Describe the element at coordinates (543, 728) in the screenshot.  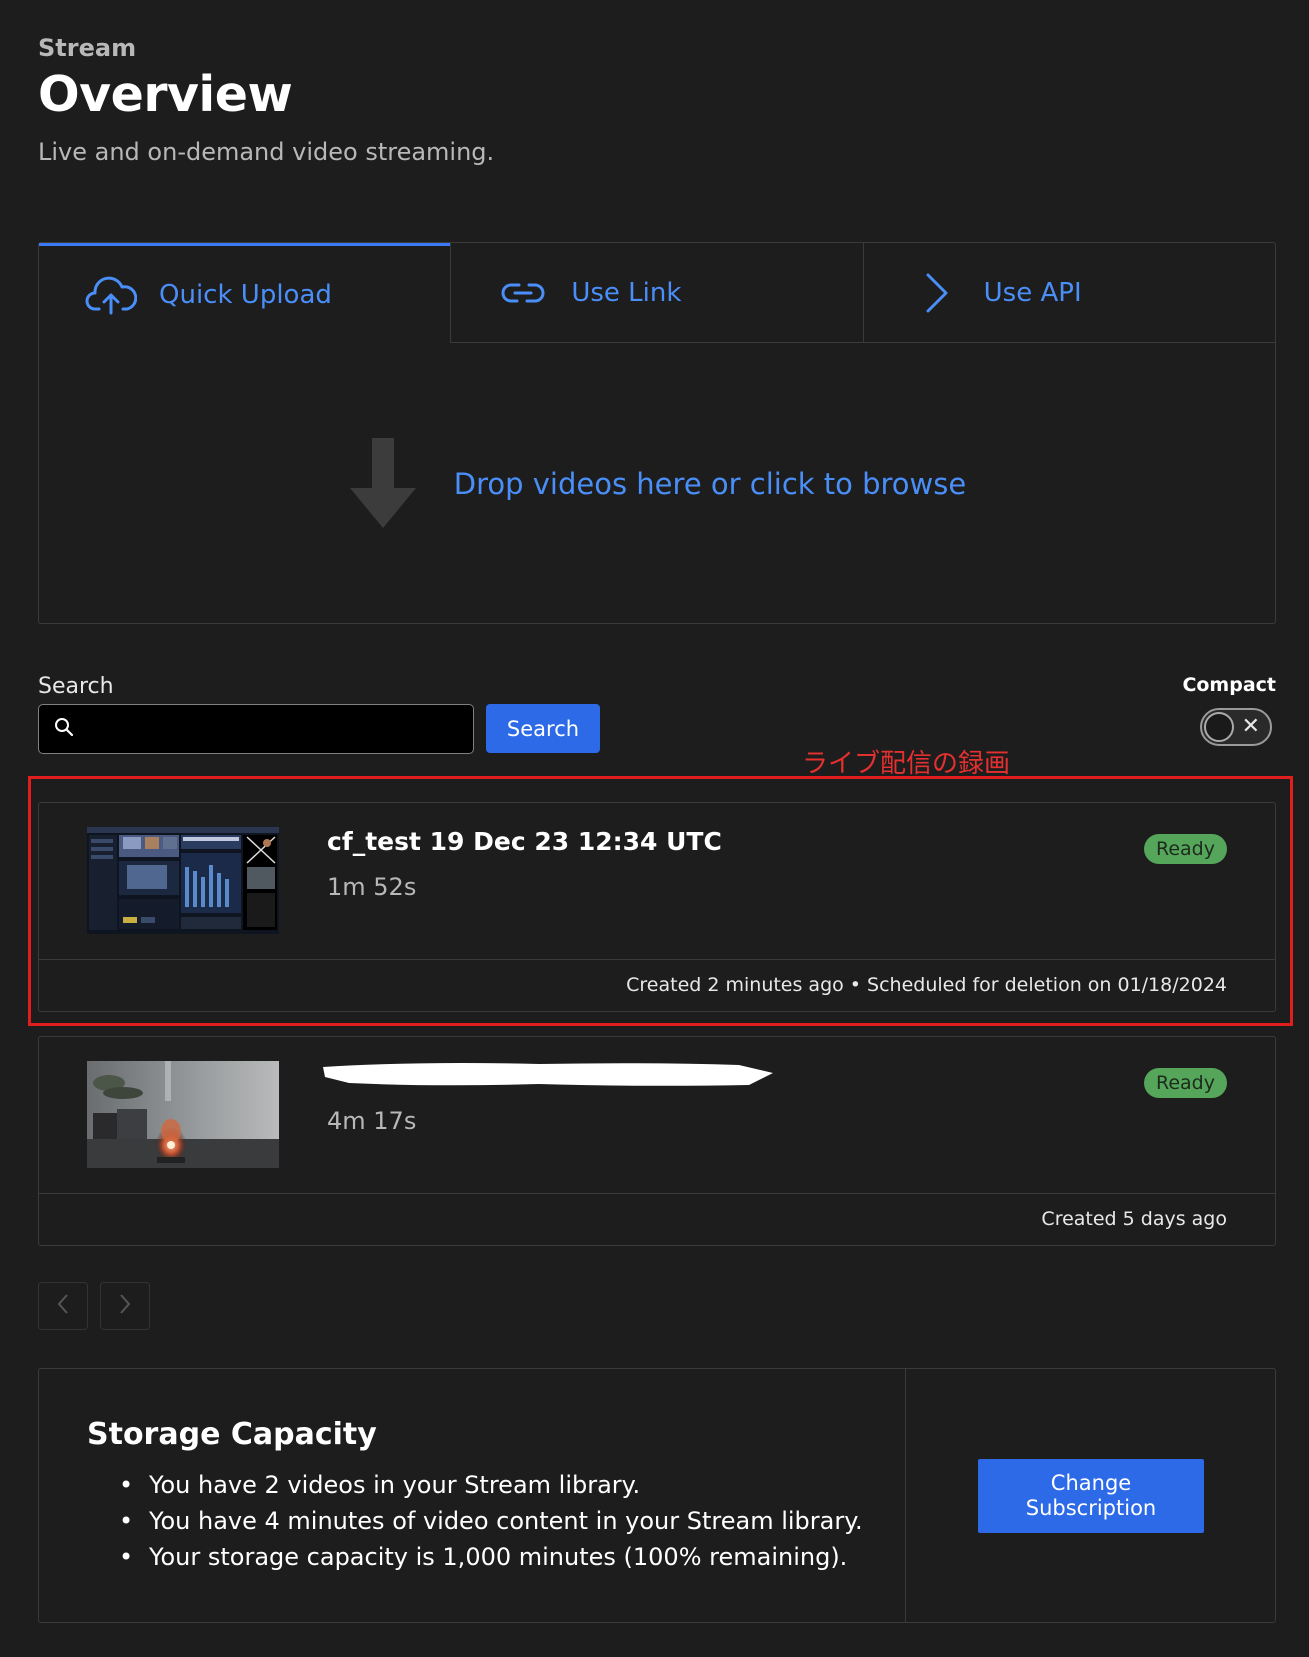
I see `search-button: Search` at that location.